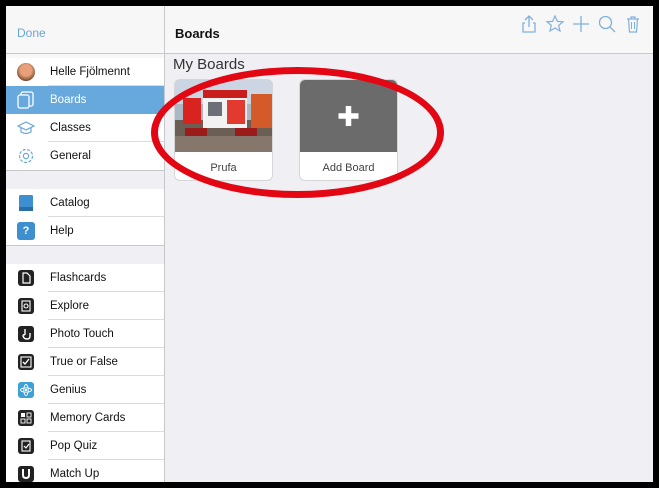 The image size is (659, 488). What do you see at coordinates (26, 156) in the screenshot?
I see `gear-icon` at bounding box center [26, 156].